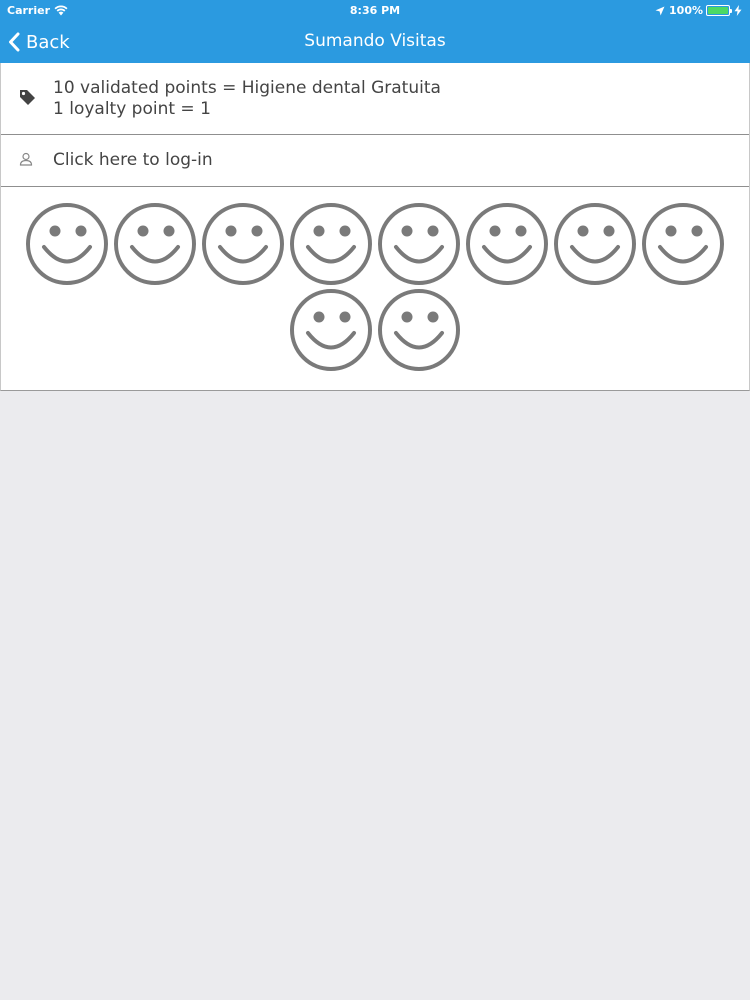 The width and height of the screenshot is (750, 1000). I want to click on status-time: 8:36 PM, so click(375, 10).